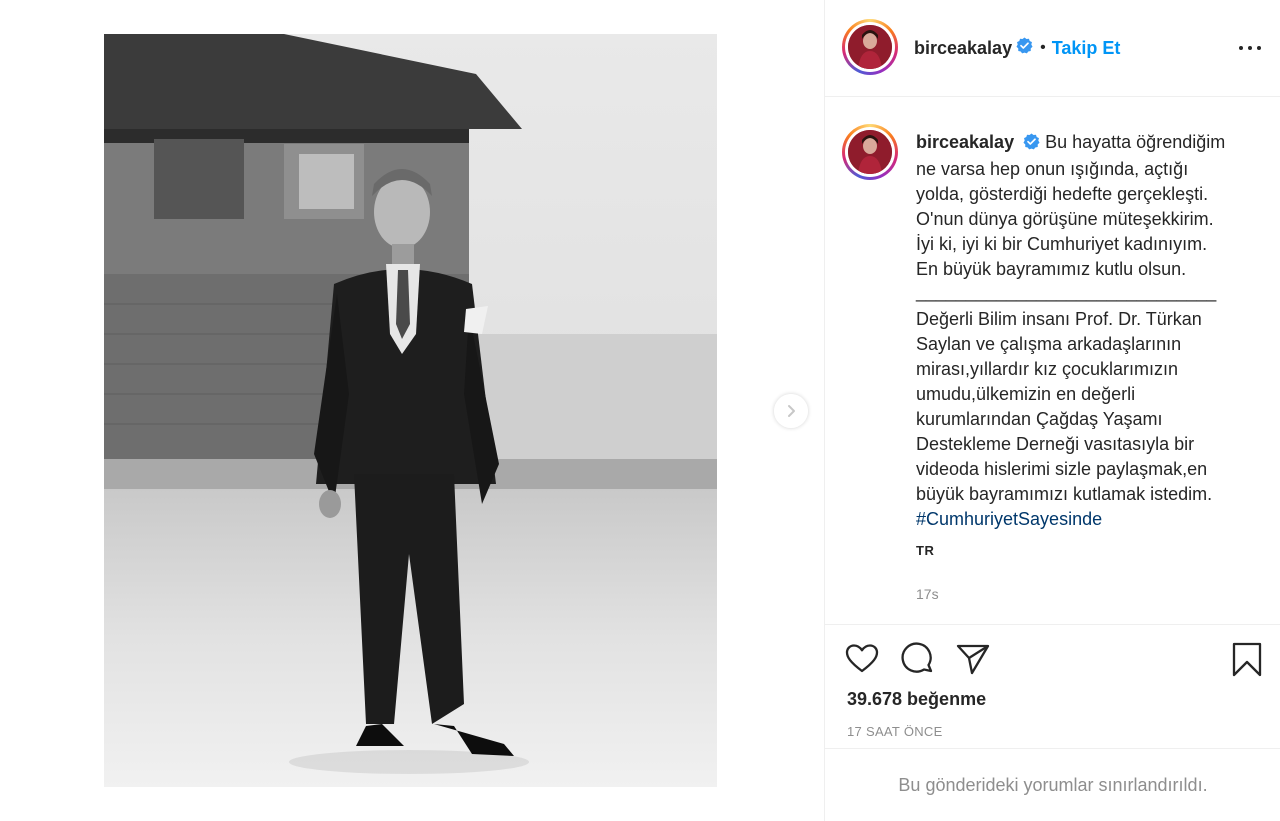  Describe the element at coordinates (1081, 519) in the screenshot. I see `hashtag-link: #CumhuriyetSayesinde` at that location.